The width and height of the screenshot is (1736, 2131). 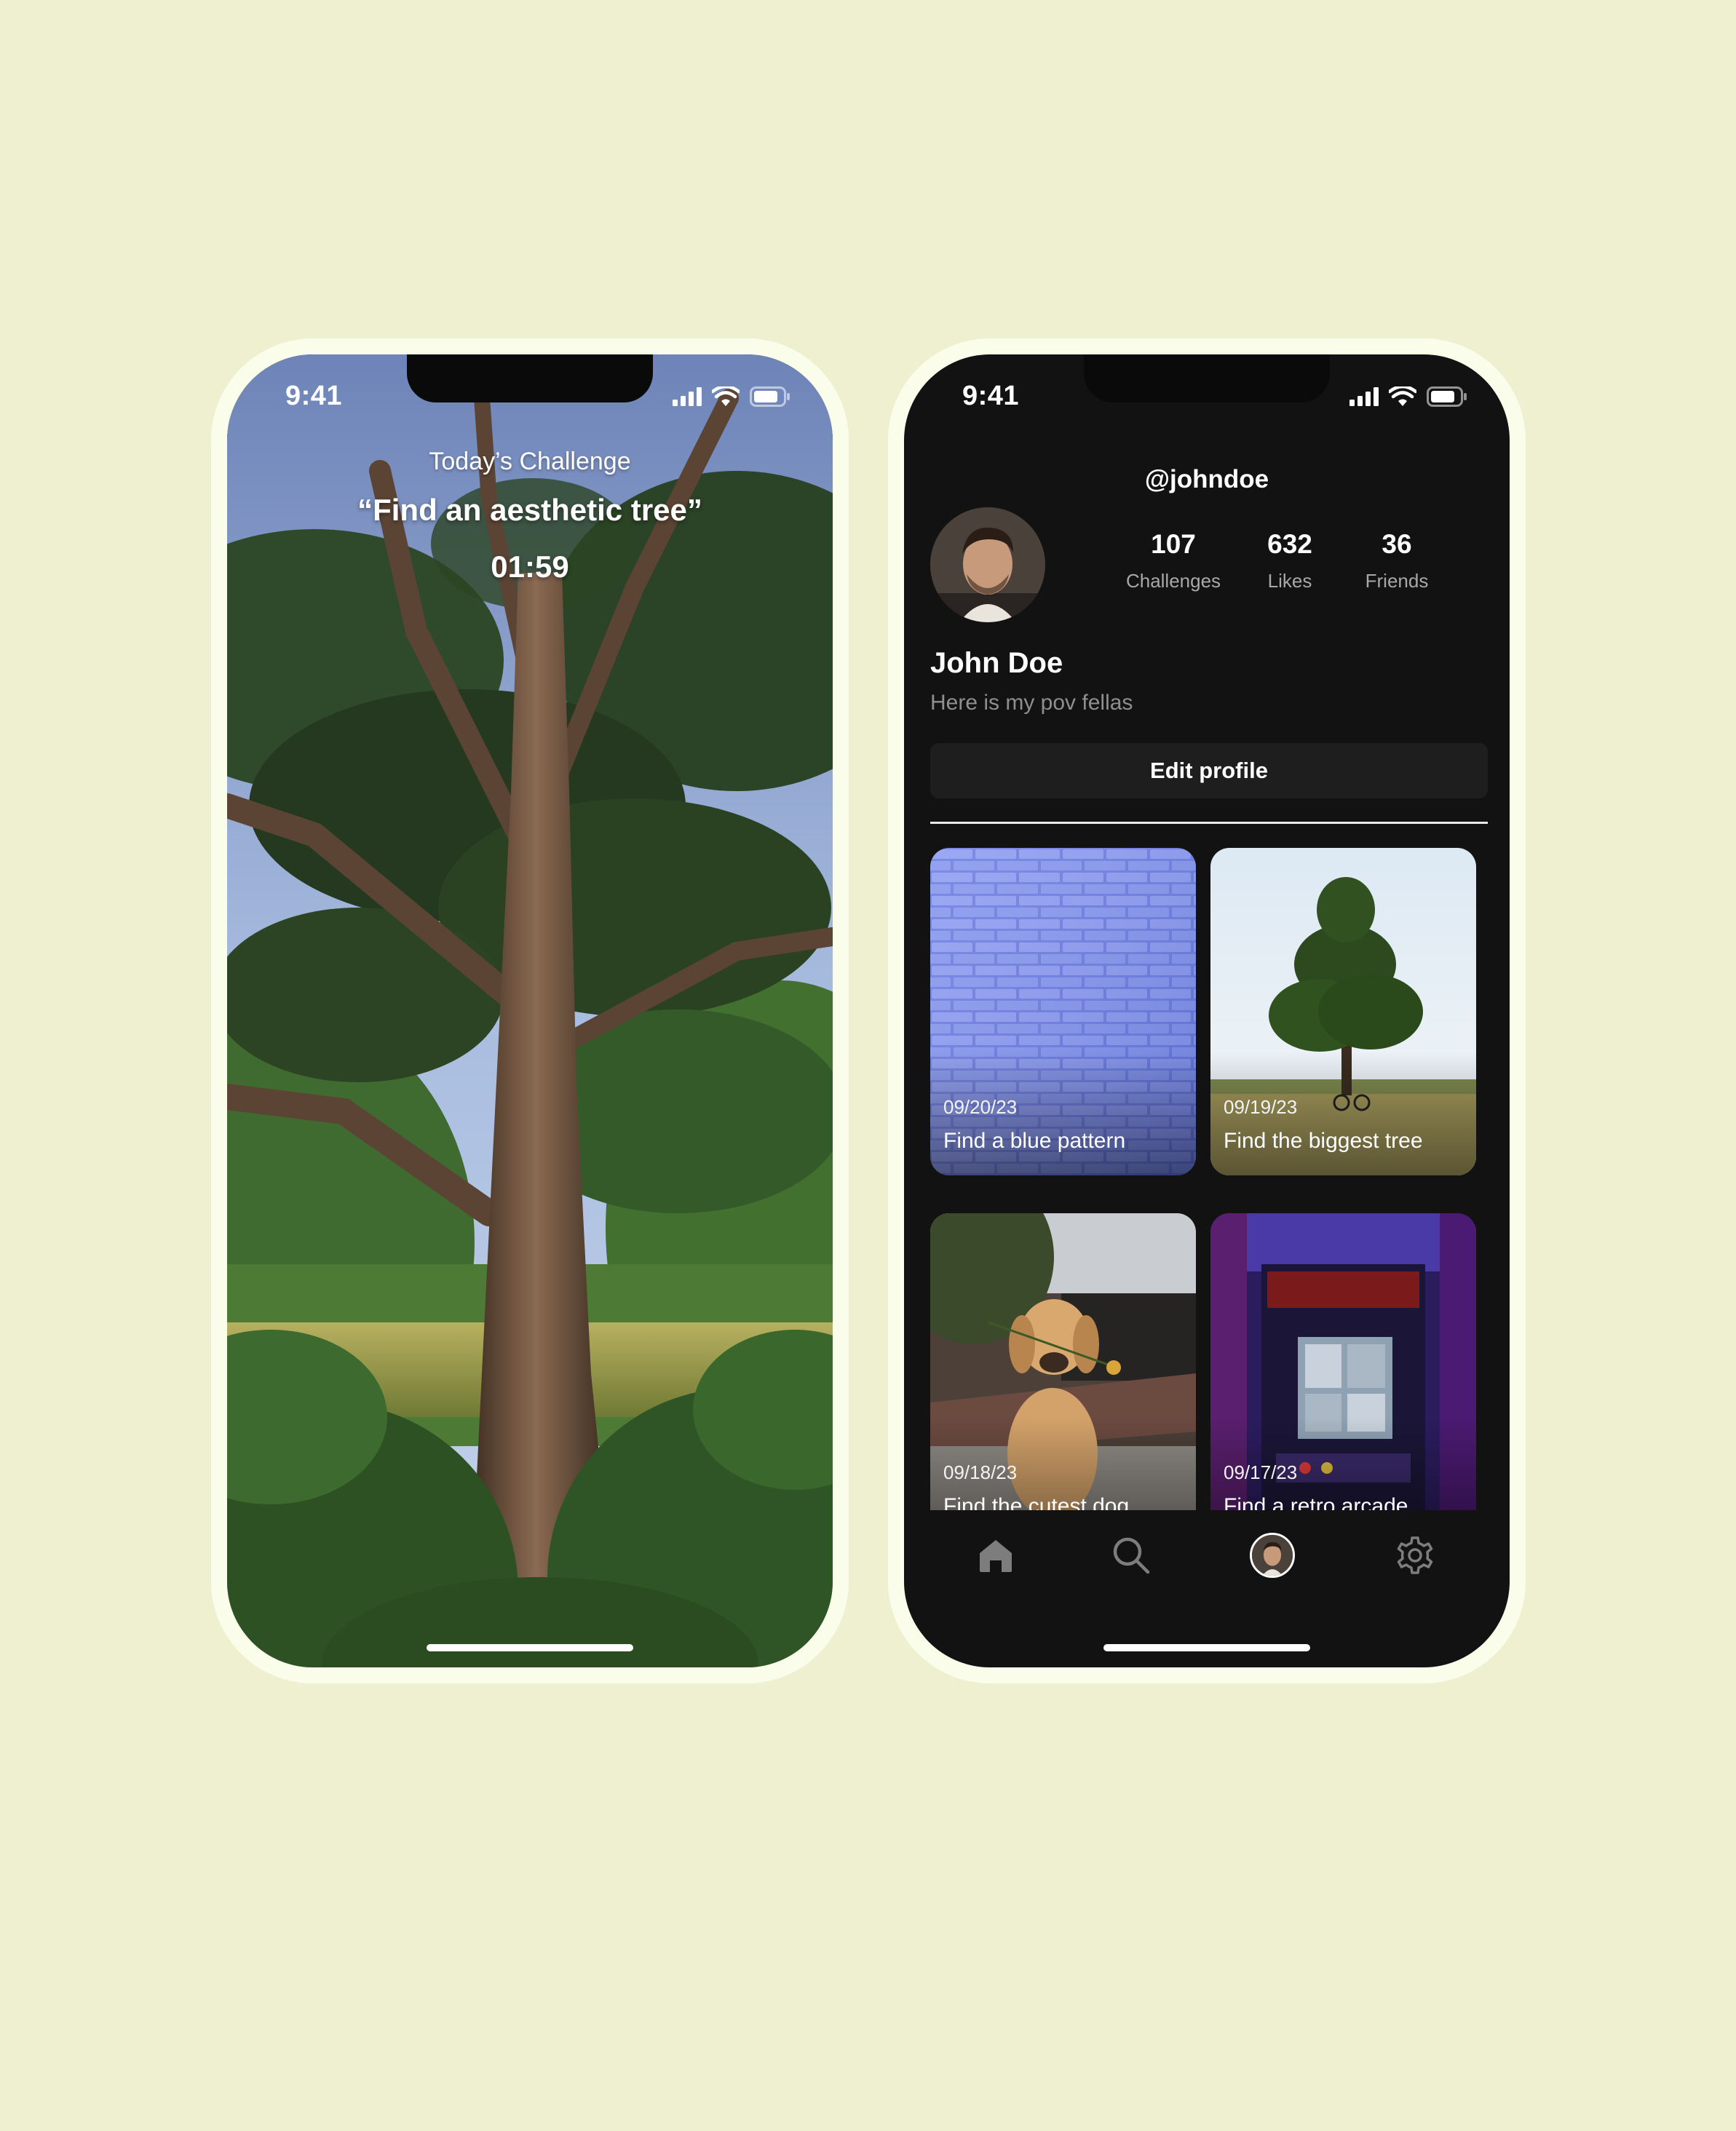 I want to click on post-card: 09/17/23 Find a retro arcade, so click(x=1343, y=1361).